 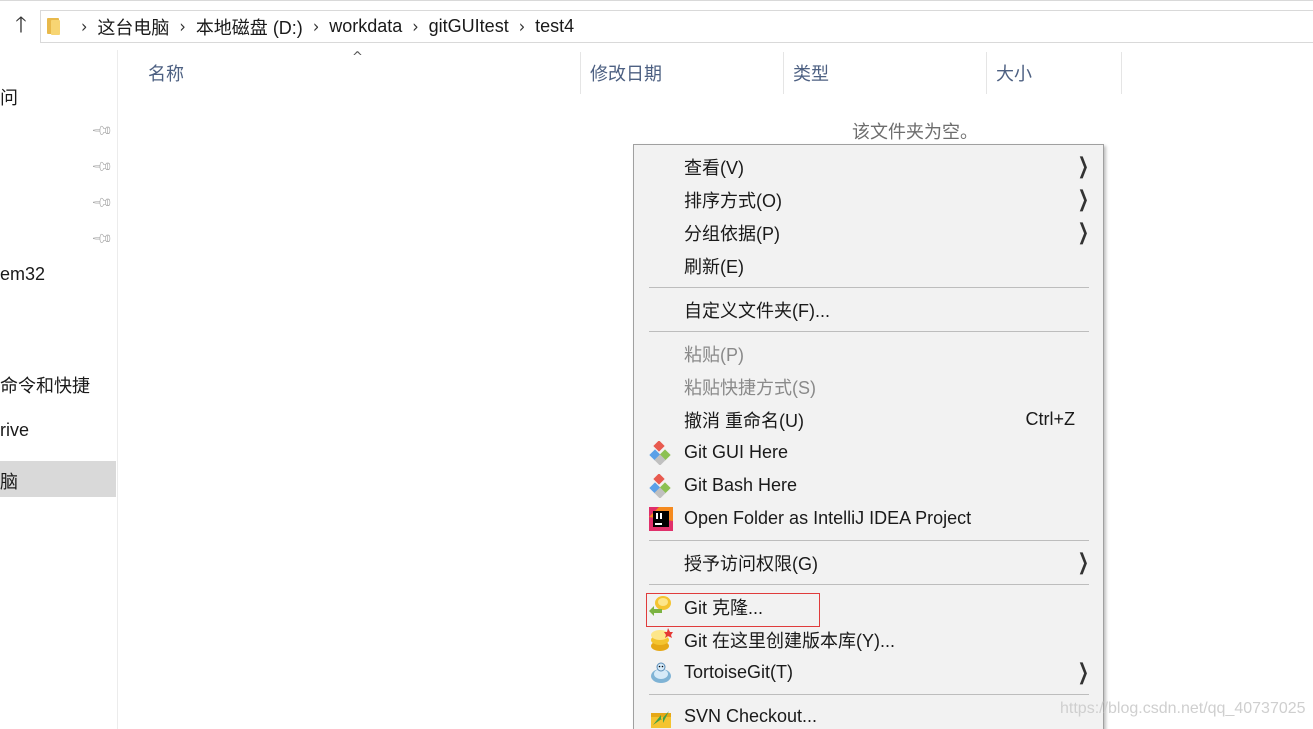 What do you see at coordinates (554, 26) in the screenshot?
I see `breadcrumb-test4: test4` at bounding box center [554, 26].